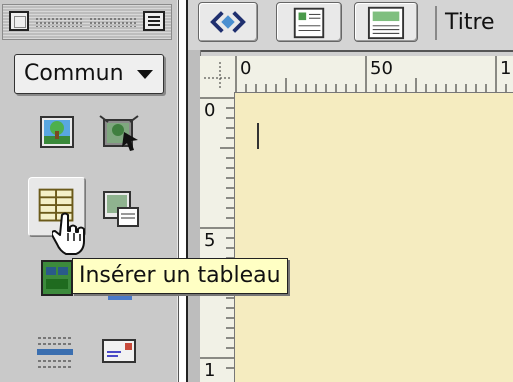 The height and width of the screenshot is (382, 513). What do you see at coordinates (19, 21) in the screenshot?
I see `close-box-icon` at bounding box center [19, 21].